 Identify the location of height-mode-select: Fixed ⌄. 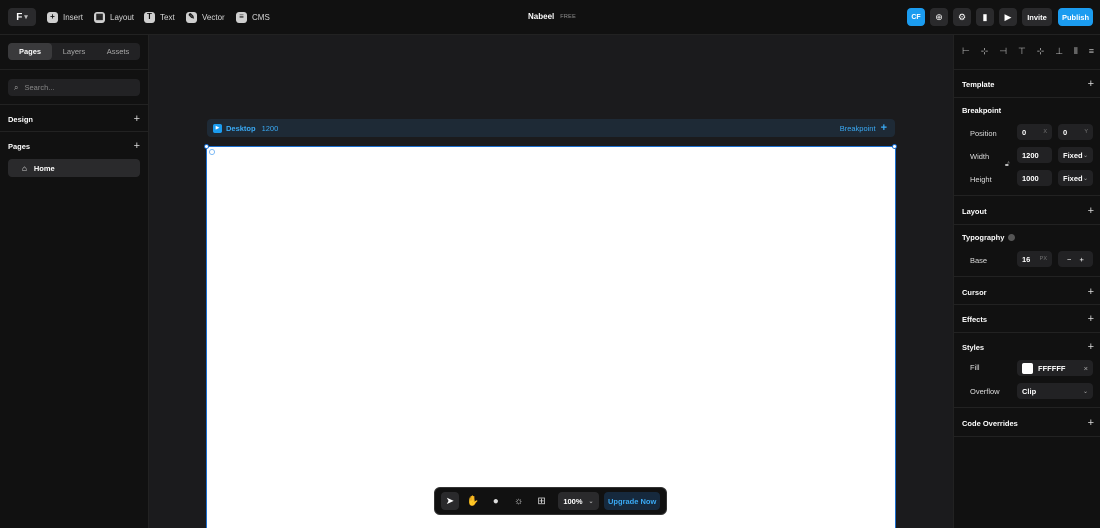
(1075, 178).